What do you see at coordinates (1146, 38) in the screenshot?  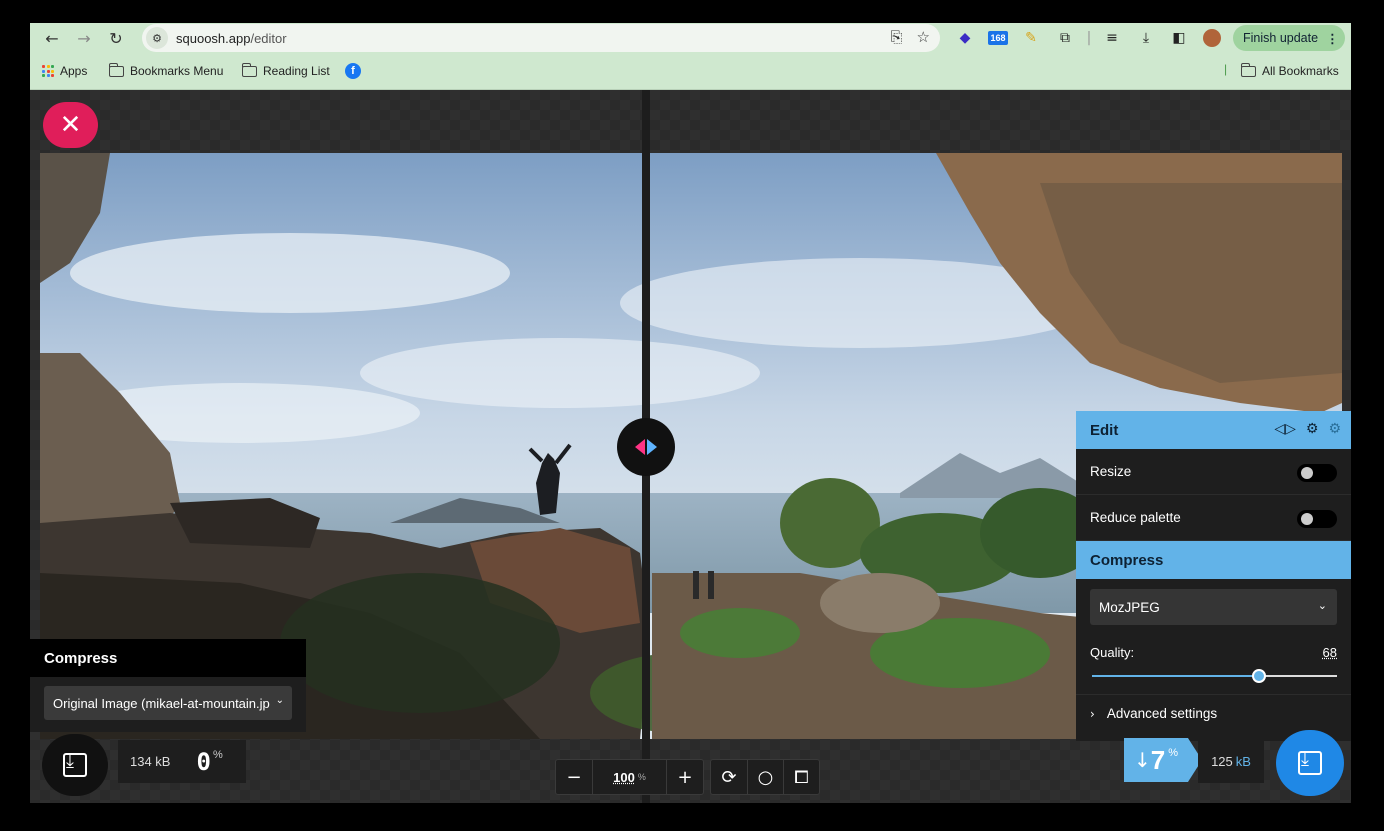 I see `downloads-icon: ⤓` at bounding box center [1146, 38].